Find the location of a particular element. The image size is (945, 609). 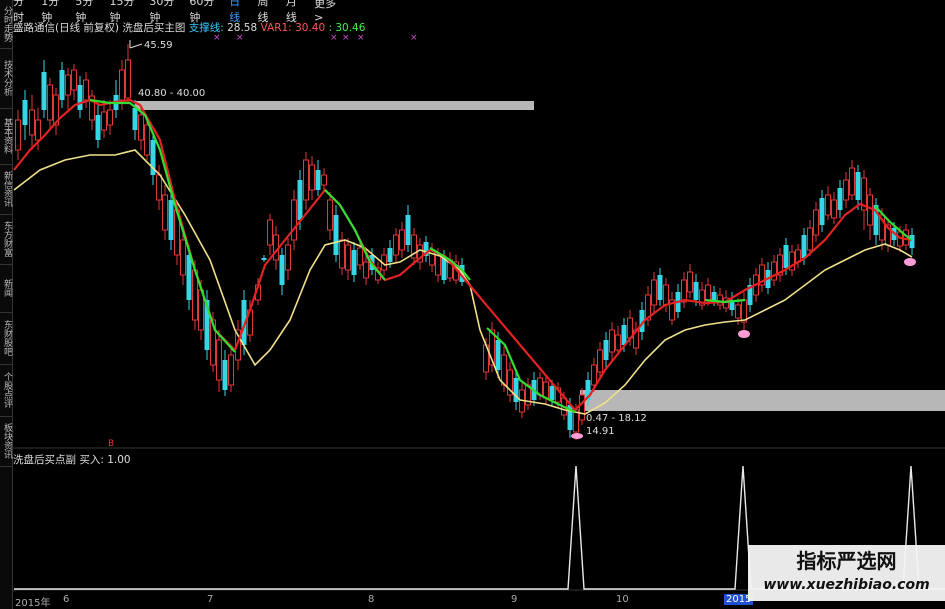

axis-label-9: 9 is located at coordinates (514, 599).